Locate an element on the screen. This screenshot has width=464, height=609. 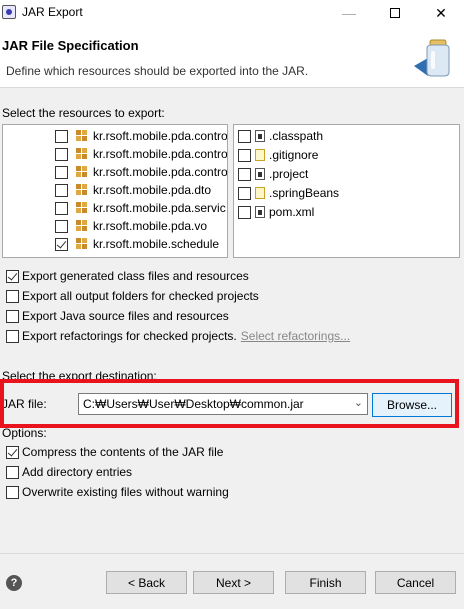
close-icon: ✕ is located at coordinates (441, 12).